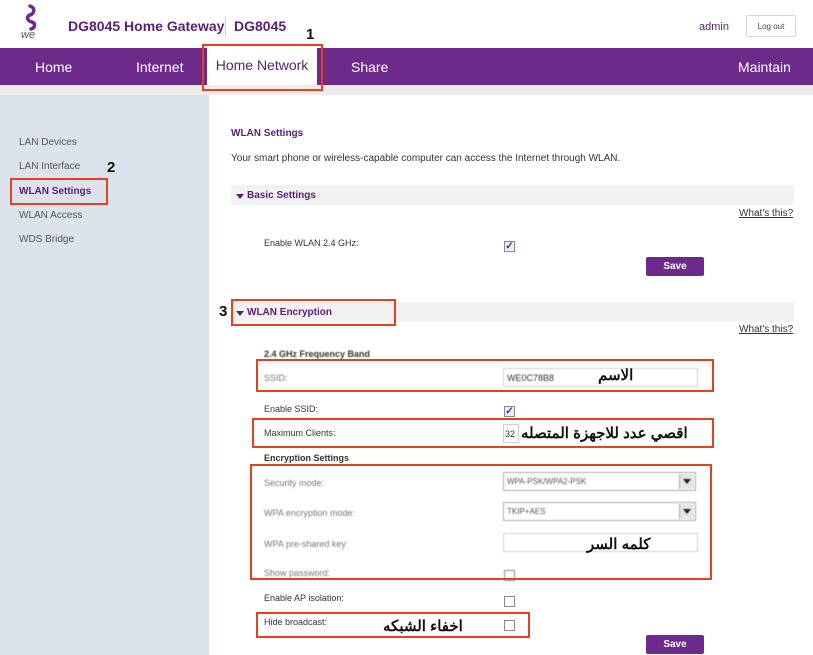  I want to click on title-divider, so click(225, 26).